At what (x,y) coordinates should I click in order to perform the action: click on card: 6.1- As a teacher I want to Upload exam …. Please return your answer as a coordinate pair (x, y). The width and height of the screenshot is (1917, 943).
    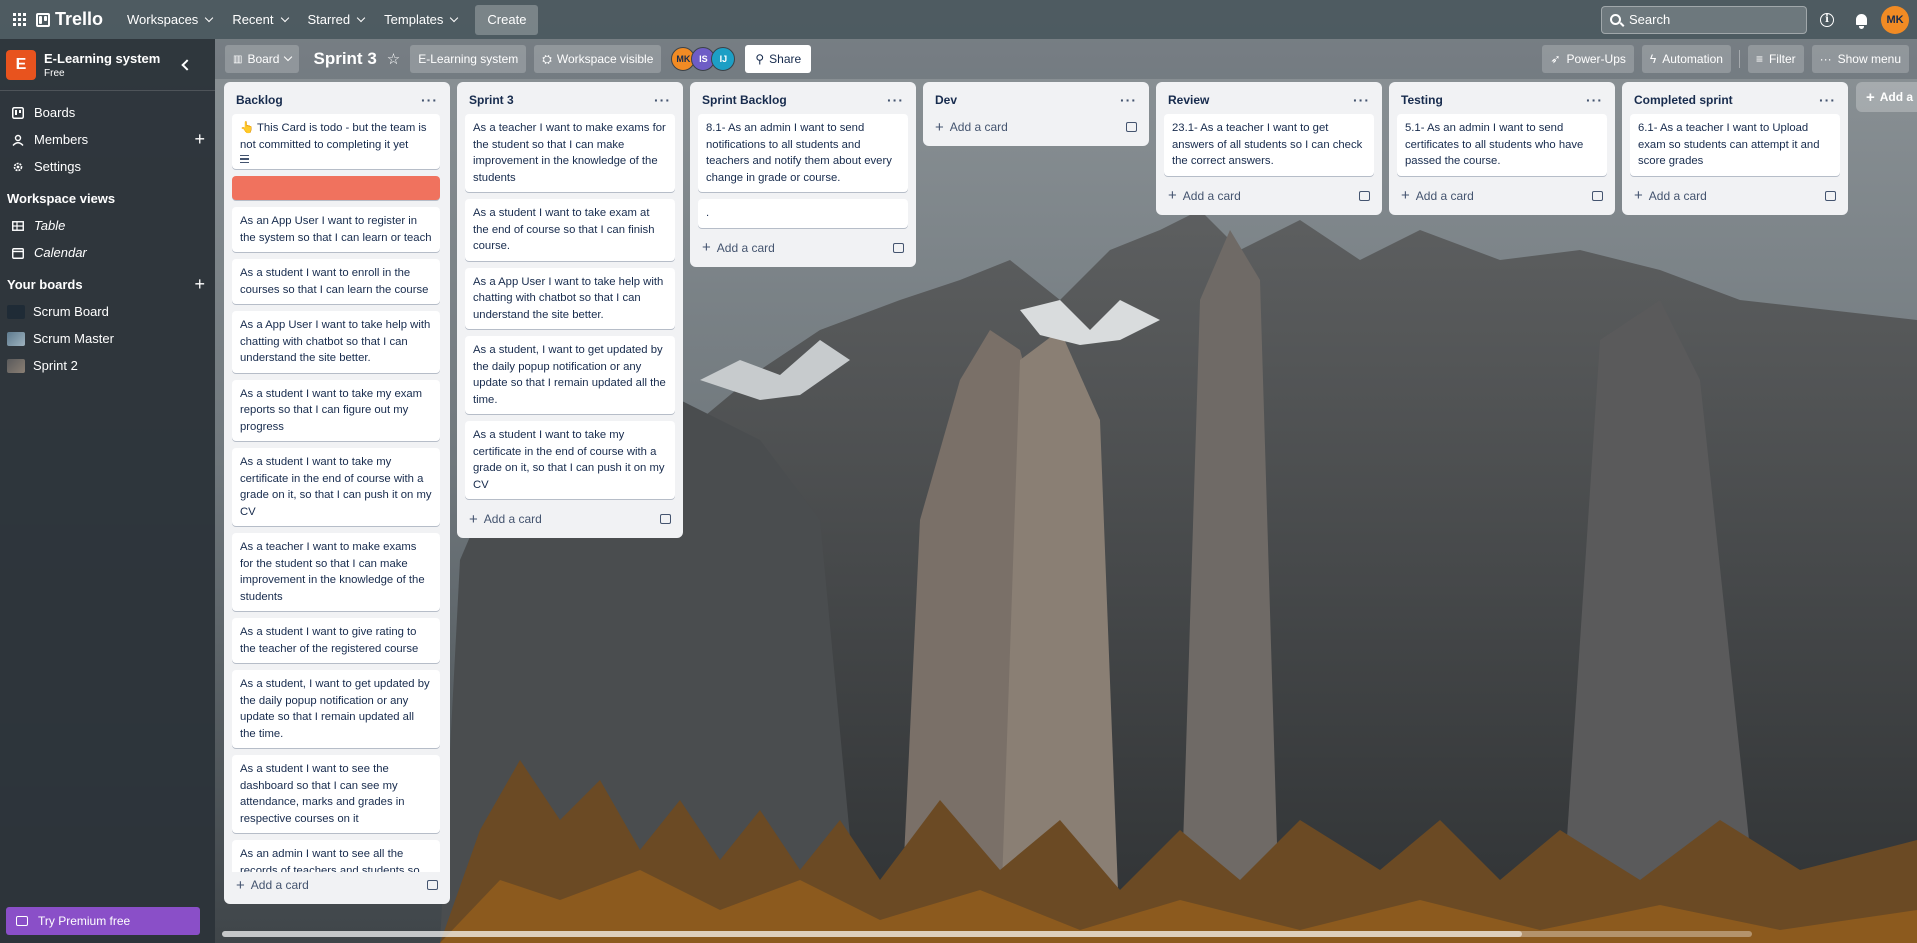
    Looking at the image, I should click on (1735, 145).